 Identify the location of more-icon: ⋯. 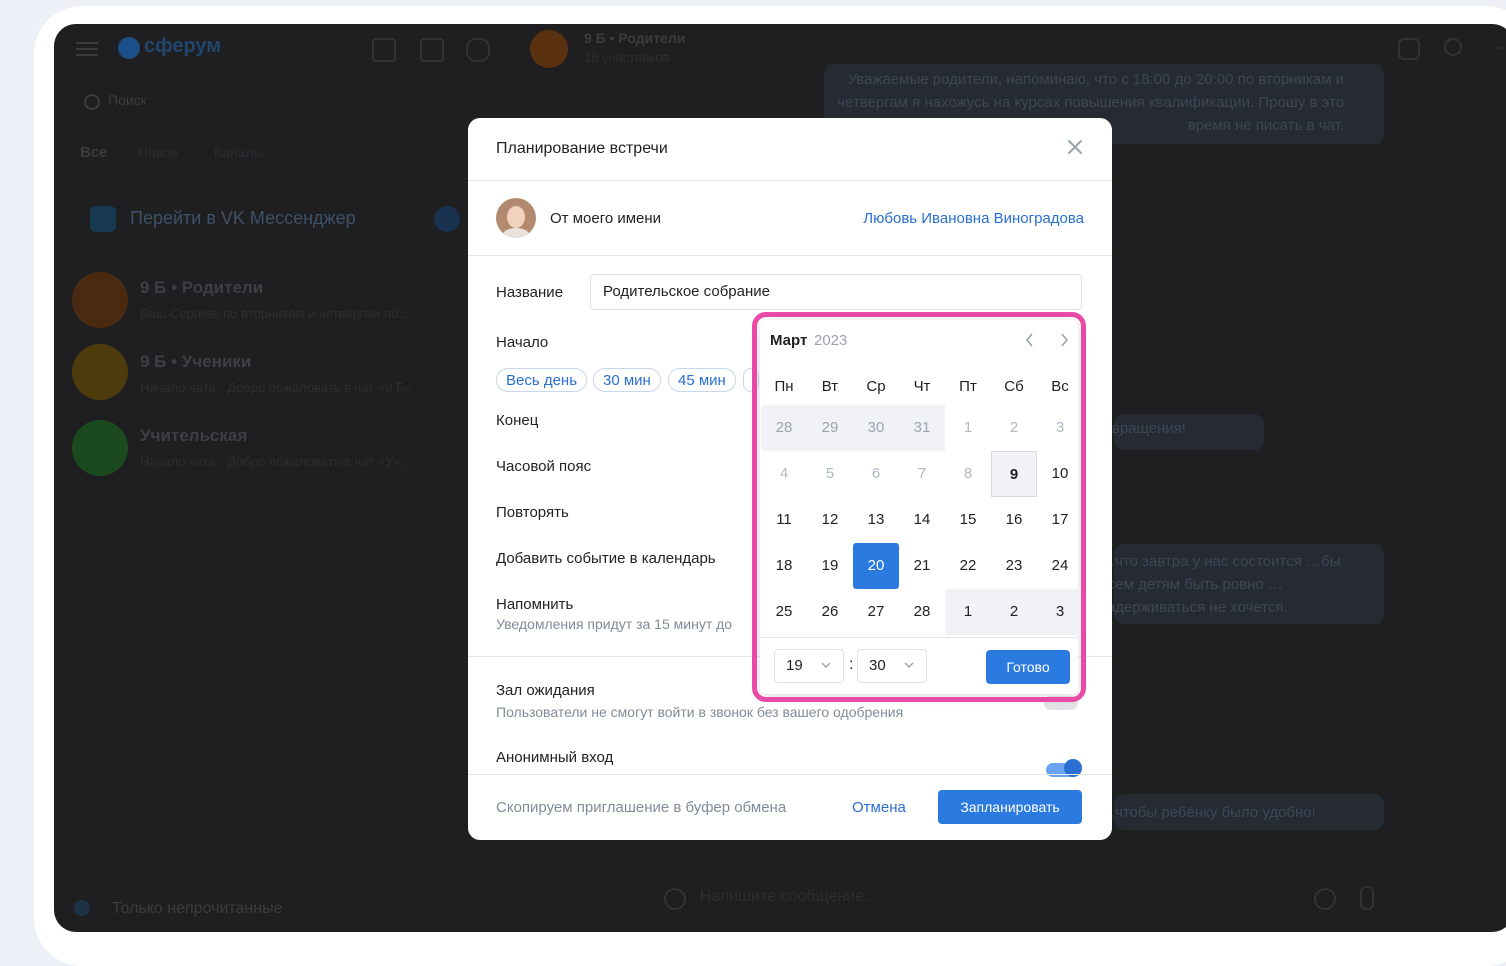
(1498, 48).